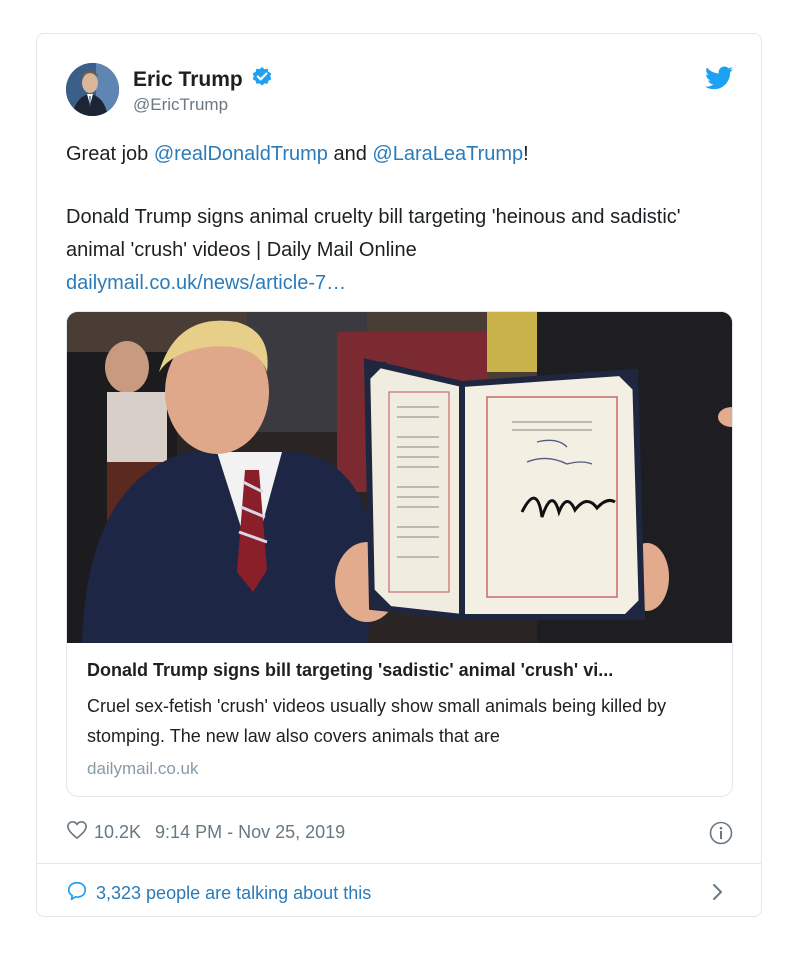  Describe the element at coordinates (143, 768) in the screenshot. I see `preview-domain: dailymail.co.uk` at that location.